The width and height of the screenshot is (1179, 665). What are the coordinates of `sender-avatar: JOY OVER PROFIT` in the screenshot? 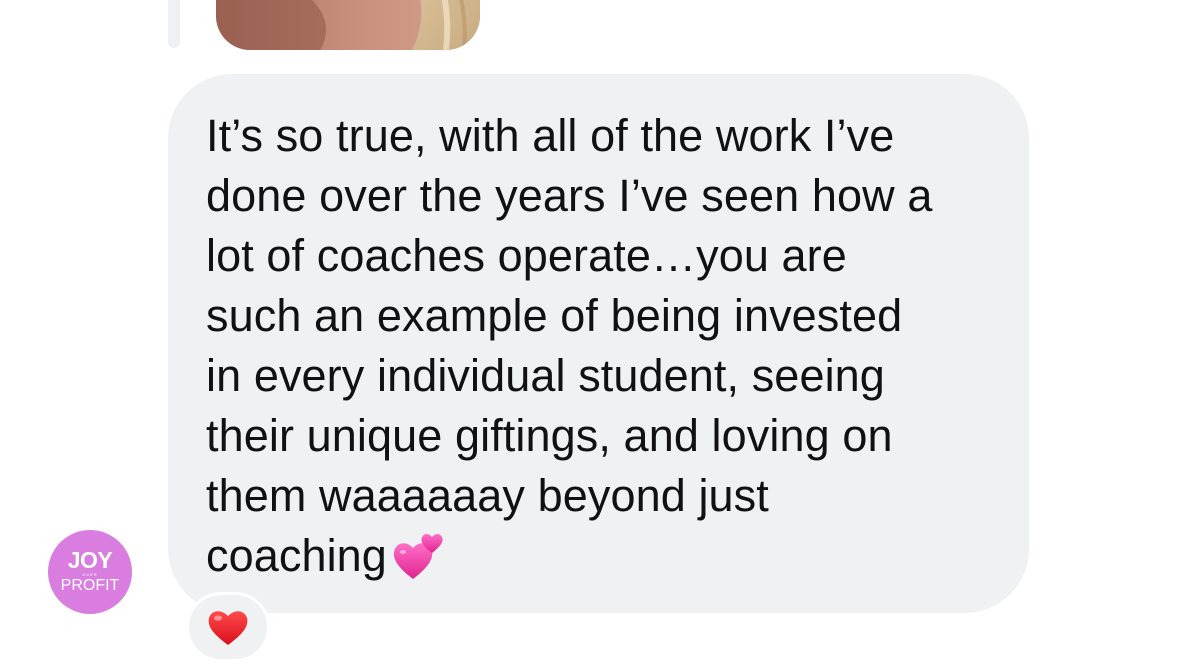 It's located at (90, 572).